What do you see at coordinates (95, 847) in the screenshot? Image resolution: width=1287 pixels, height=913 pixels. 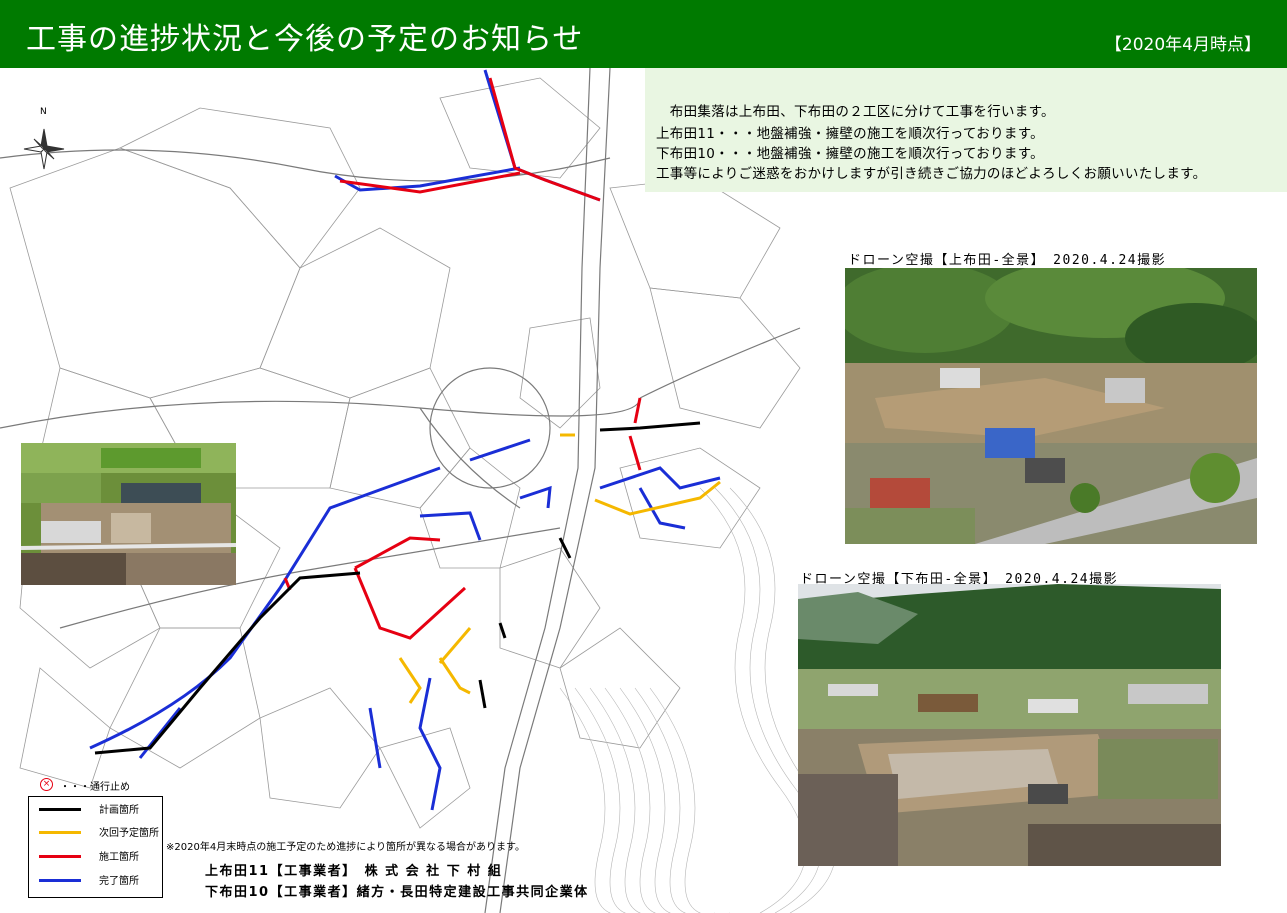 I see `legend-box: 計画箇所 次回予定箇所 施工箇所 完了箇所` at bounding box center [95, 847].